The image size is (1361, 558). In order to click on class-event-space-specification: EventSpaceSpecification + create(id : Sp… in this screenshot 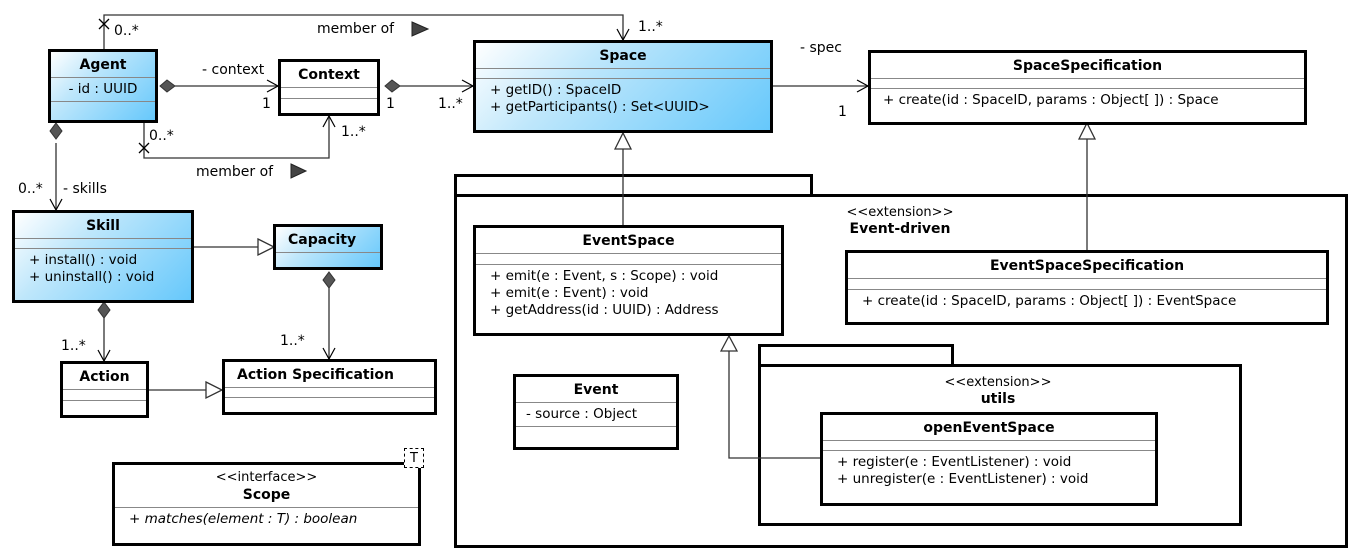, I will do `click(1087, 287)`.